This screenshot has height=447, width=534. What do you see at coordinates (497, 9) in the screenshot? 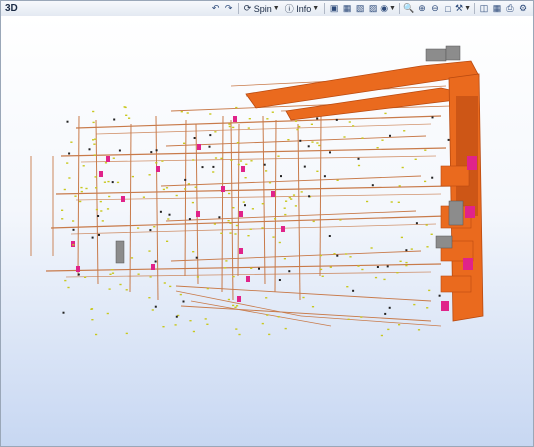
I see `layout-icon: ▦` at bounding box center [497, 9].